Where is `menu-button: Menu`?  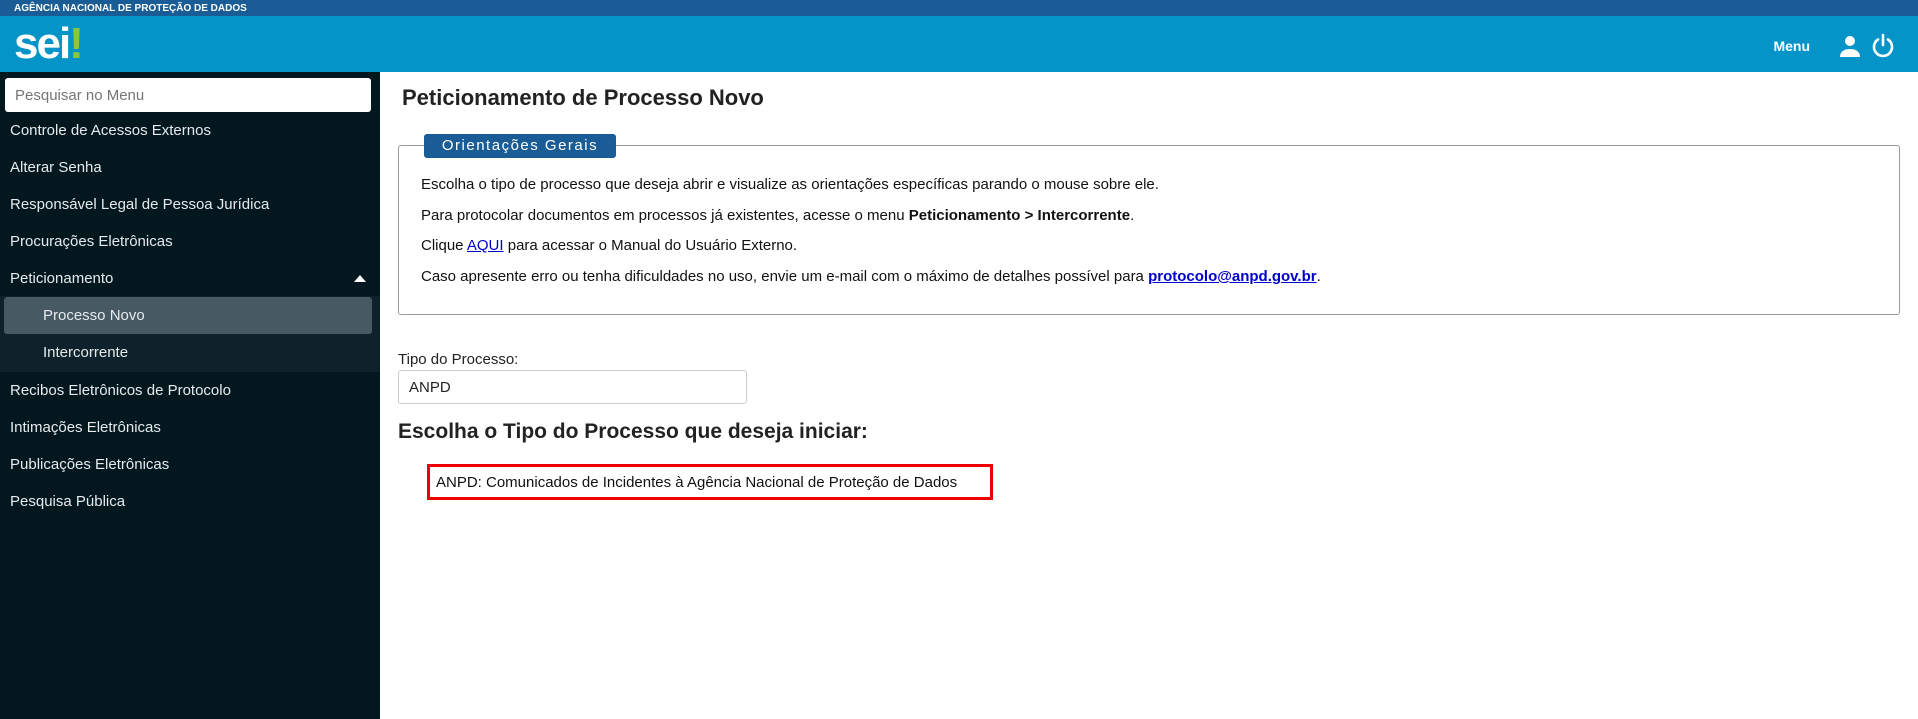
menu-button: Menu is located at coordinates (1791, 46).